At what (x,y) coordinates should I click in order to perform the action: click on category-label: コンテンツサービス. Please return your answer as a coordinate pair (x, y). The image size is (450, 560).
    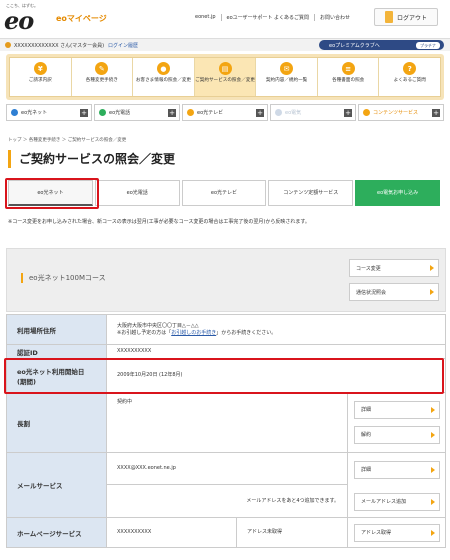
    Looking at the image, I should click on (396, 113).